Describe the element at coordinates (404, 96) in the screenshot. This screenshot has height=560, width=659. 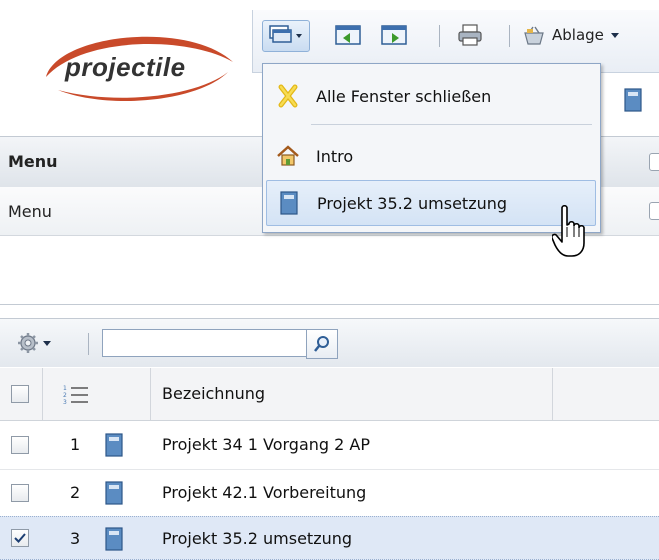
I see `menu-item-label: Alle Fenster schließen` at that location.